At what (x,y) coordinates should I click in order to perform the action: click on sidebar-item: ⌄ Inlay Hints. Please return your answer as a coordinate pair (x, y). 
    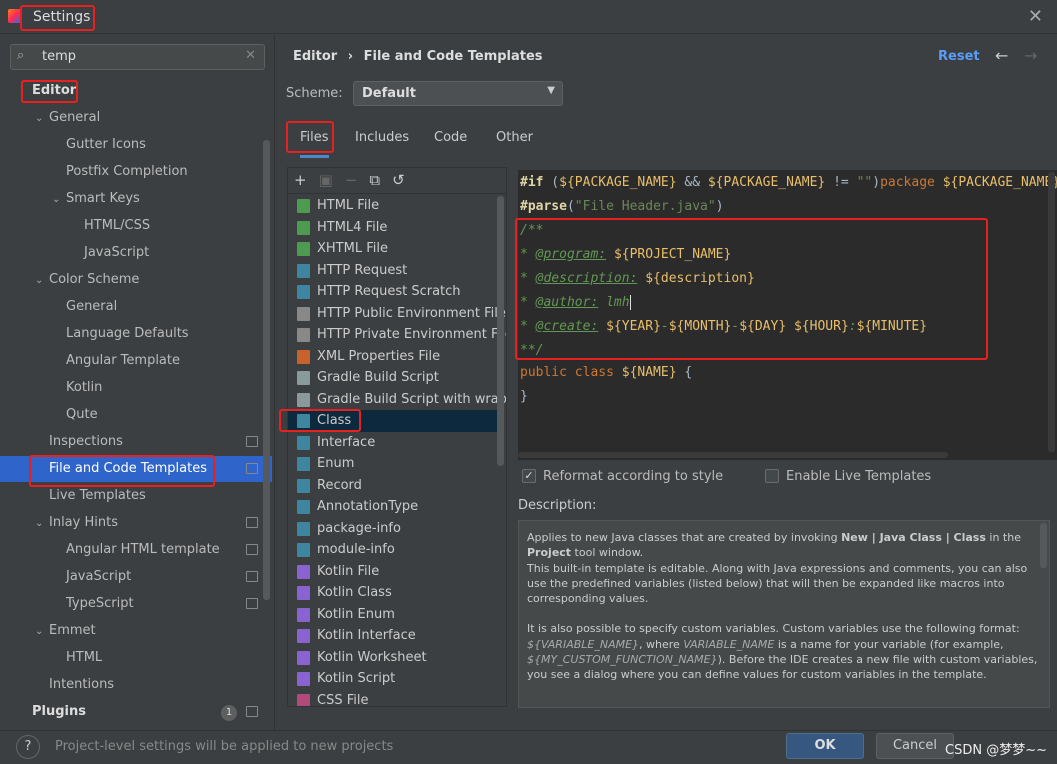
    Looking at the image, I should click on (146, 523).